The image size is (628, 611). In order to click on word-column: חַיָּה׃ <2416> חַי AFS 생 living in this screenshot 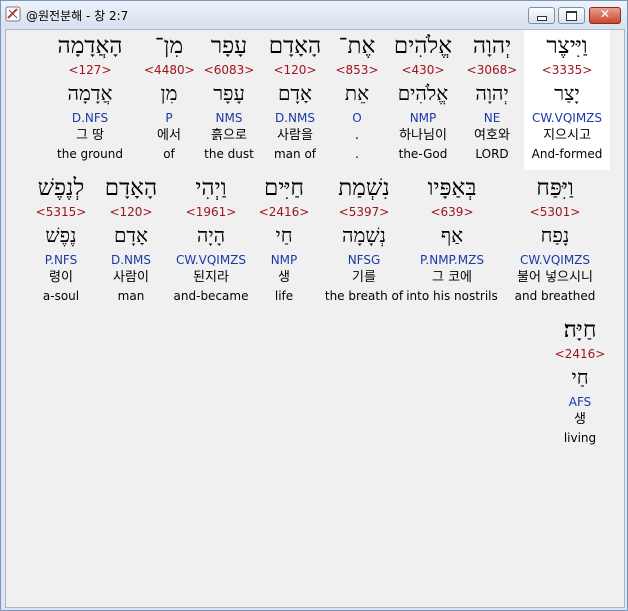, I will do `click(580, 384)`.